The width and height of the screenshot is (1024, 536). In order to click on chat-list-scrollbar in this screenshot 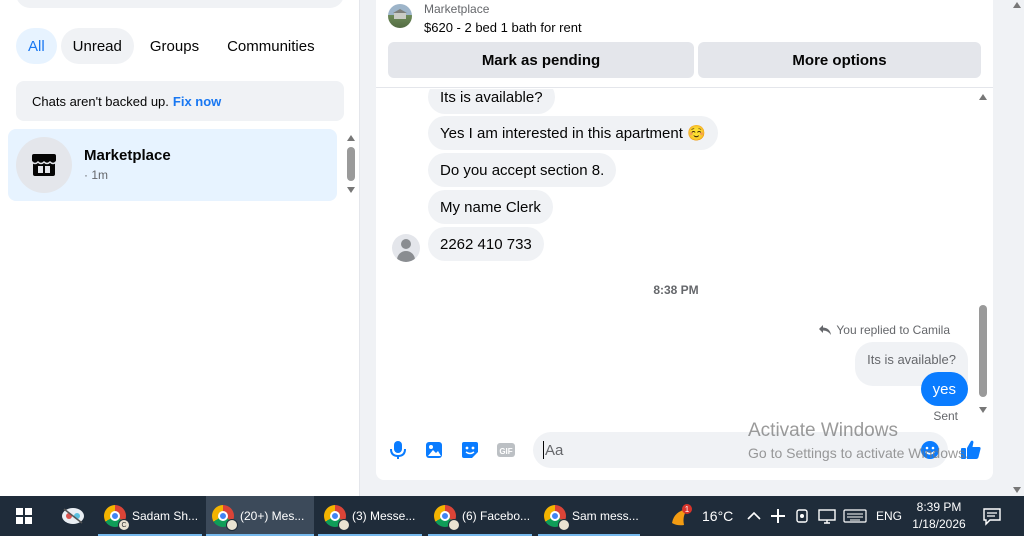, I will do `click(351, 164)`.